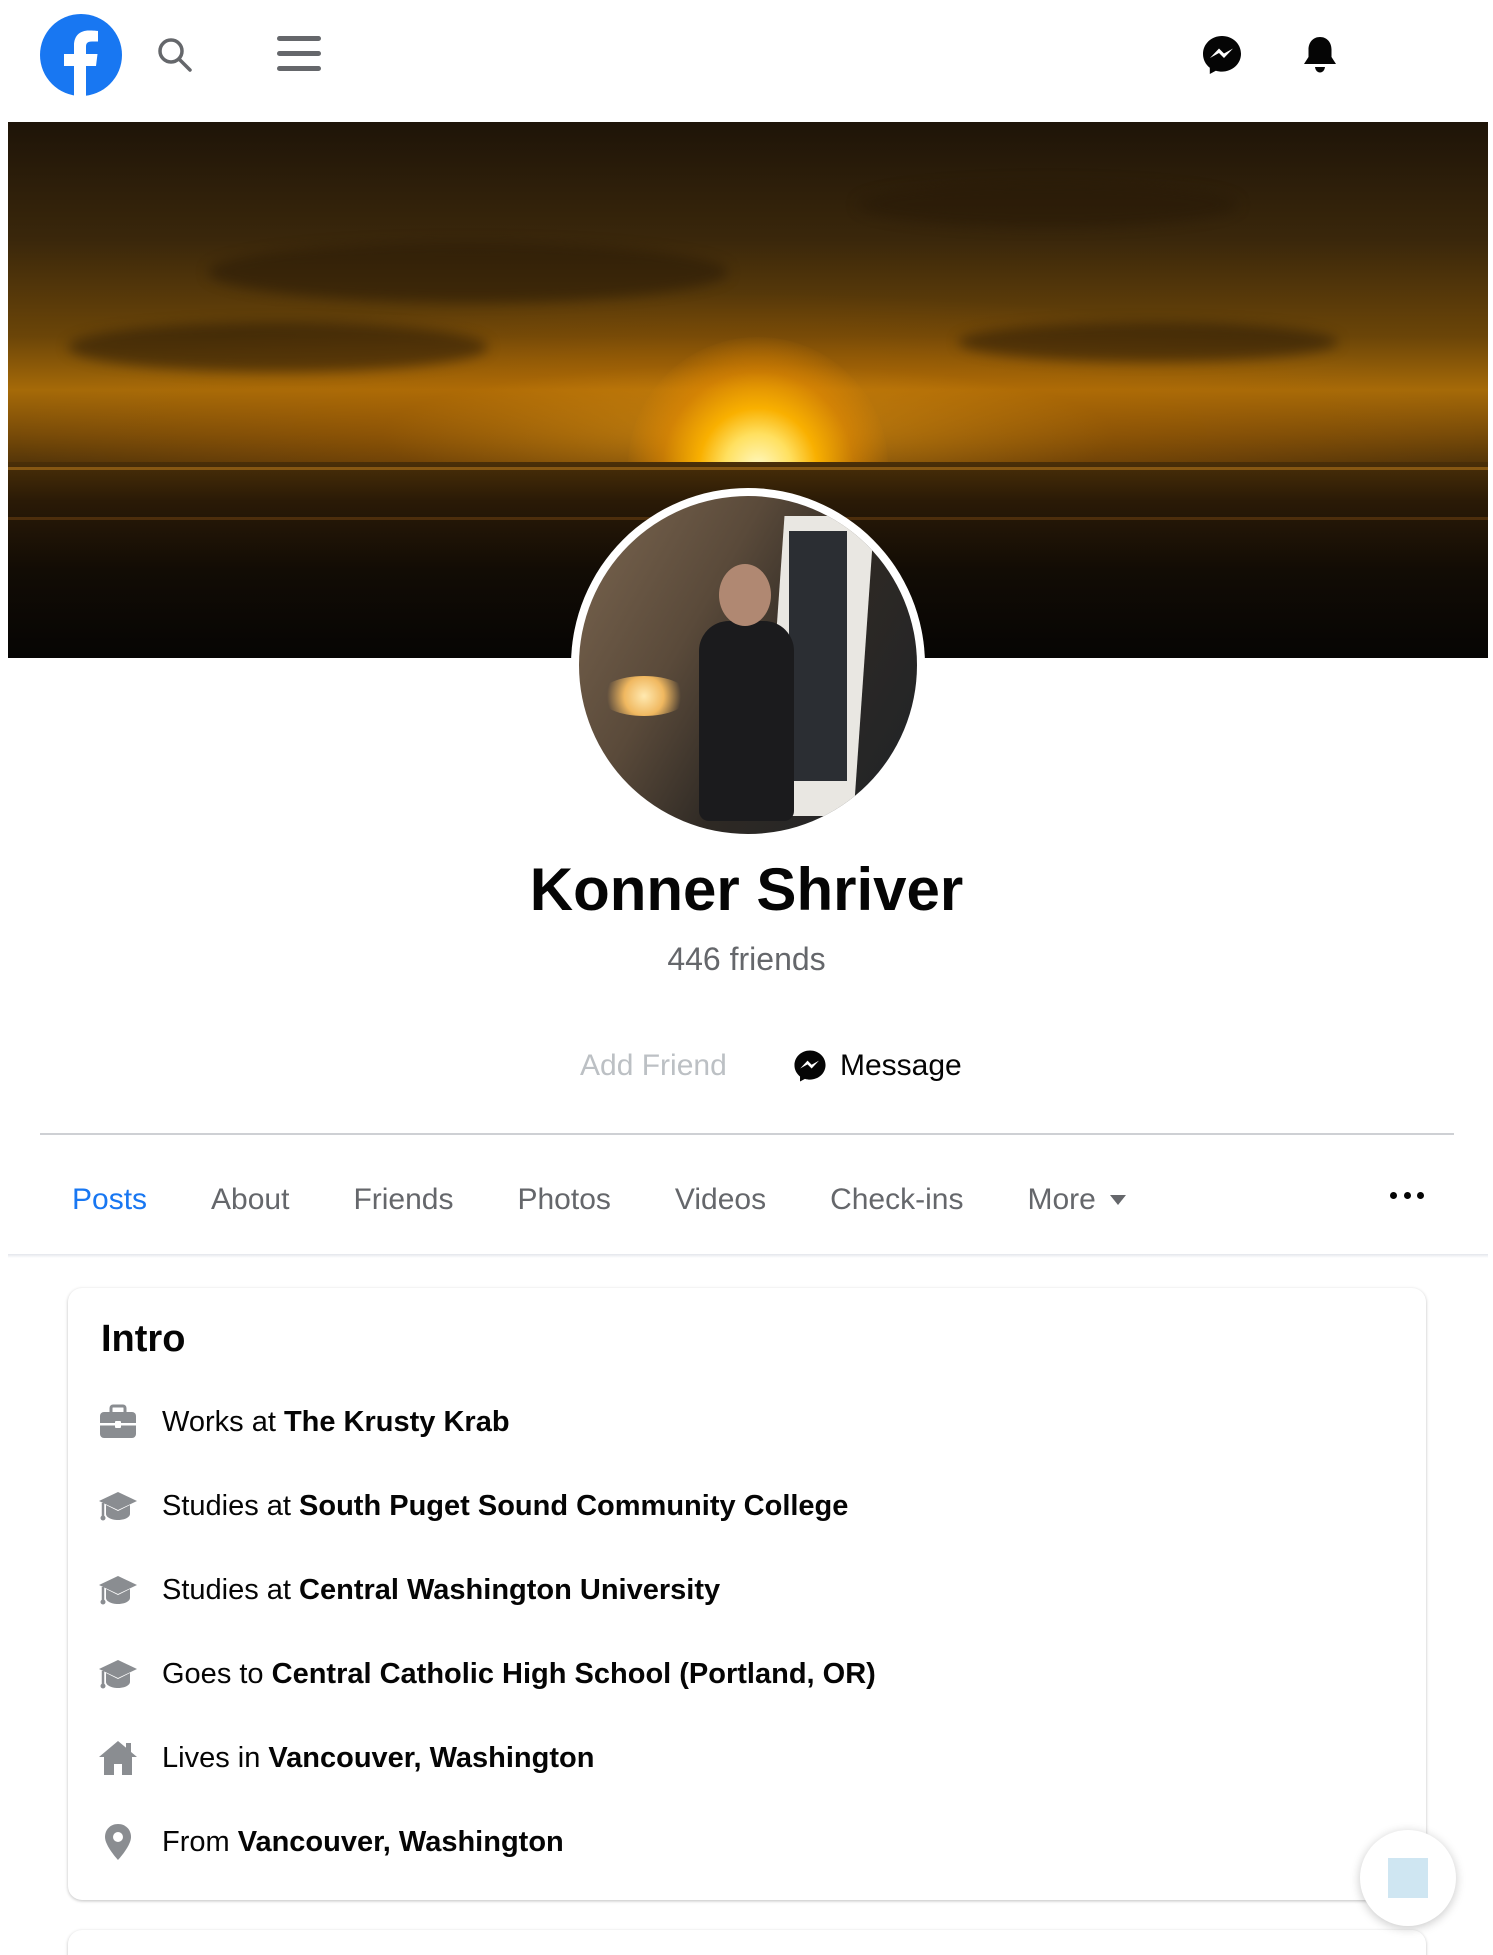 The width and height of the screenshot is (1493, 1955). What do you see at coordinates (1061, 1199) in the screenshot?
I see `tab-more-label: More` at bounding box center [1061, 1199].